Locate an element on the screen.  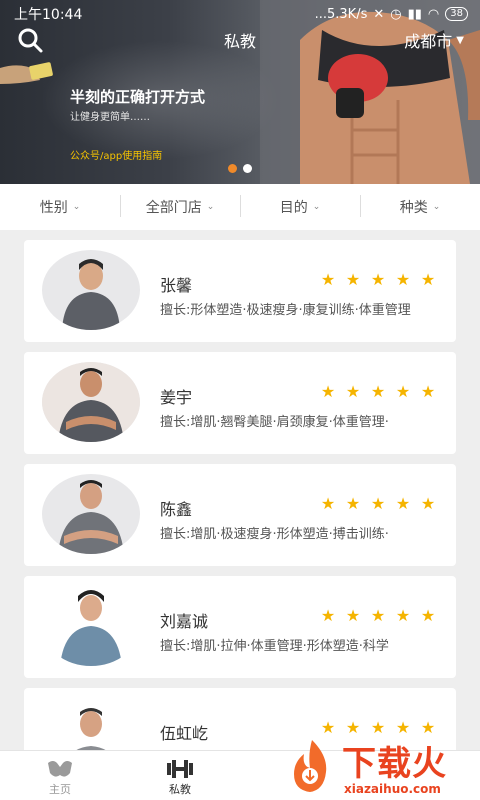
filter-type: 种类 ⌄ is located at coordinates (420, 206).